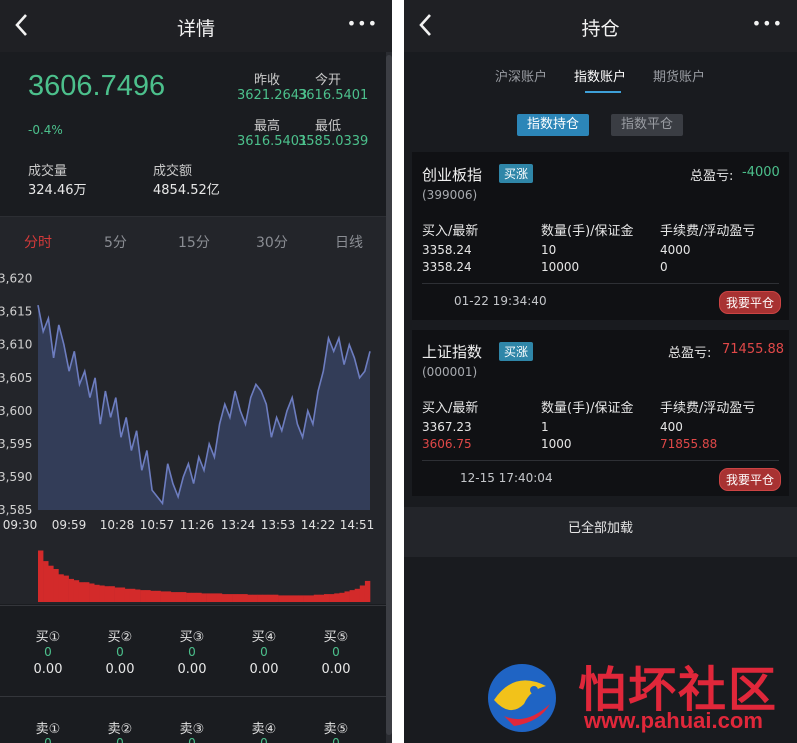 The height and width of the screenshot is (743, 797). I want to click on y-tick-label: 3,605, so click(16, 378).